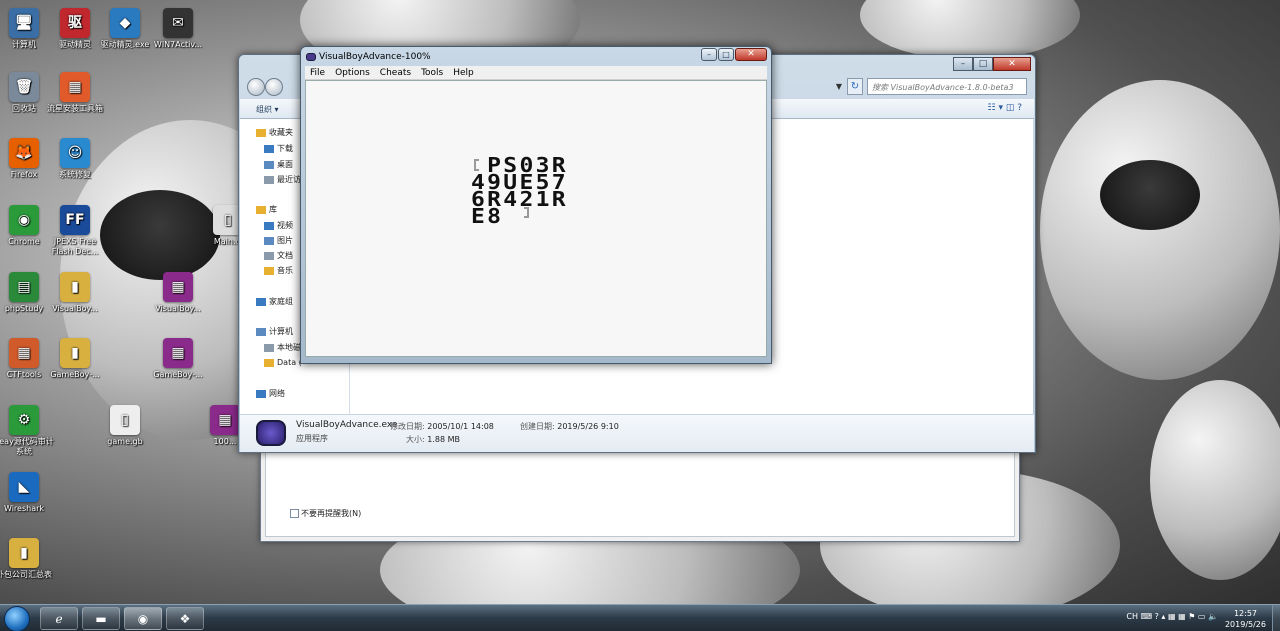 This screenshot has height=631, width=1280. I want to click on show-desktop-button, so click(1276, 618).